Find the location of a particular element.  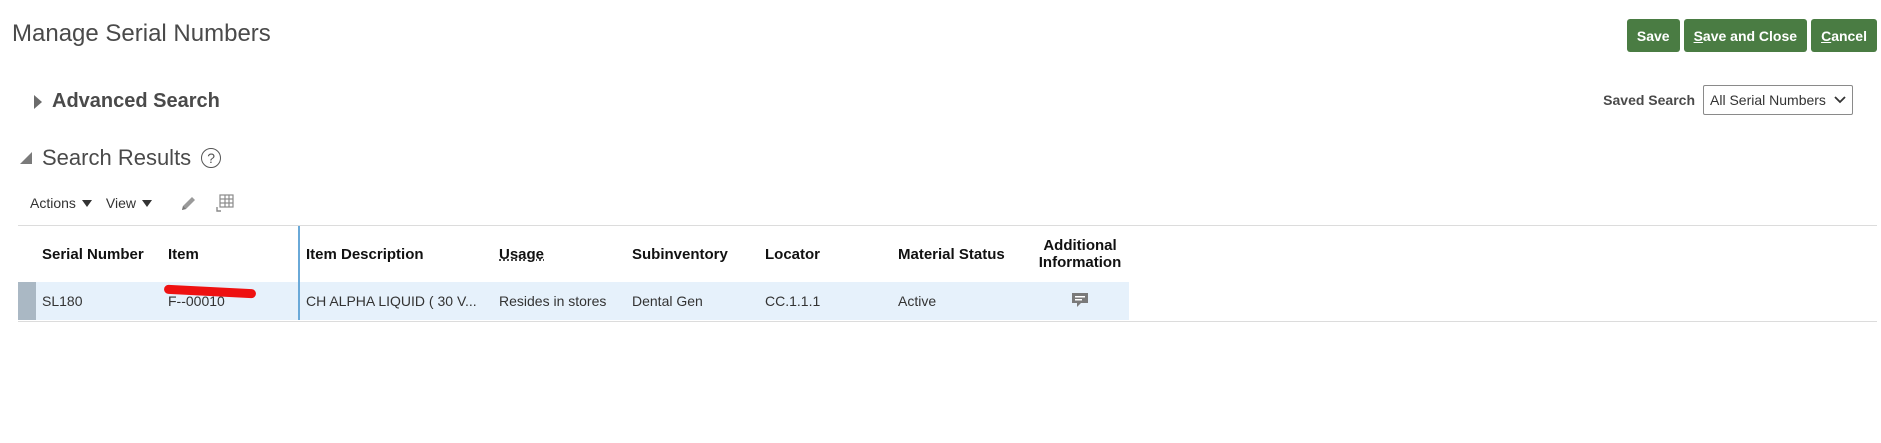

saved-search: Saved Search All Serial Numbers is located at coordinates (1728, 100).